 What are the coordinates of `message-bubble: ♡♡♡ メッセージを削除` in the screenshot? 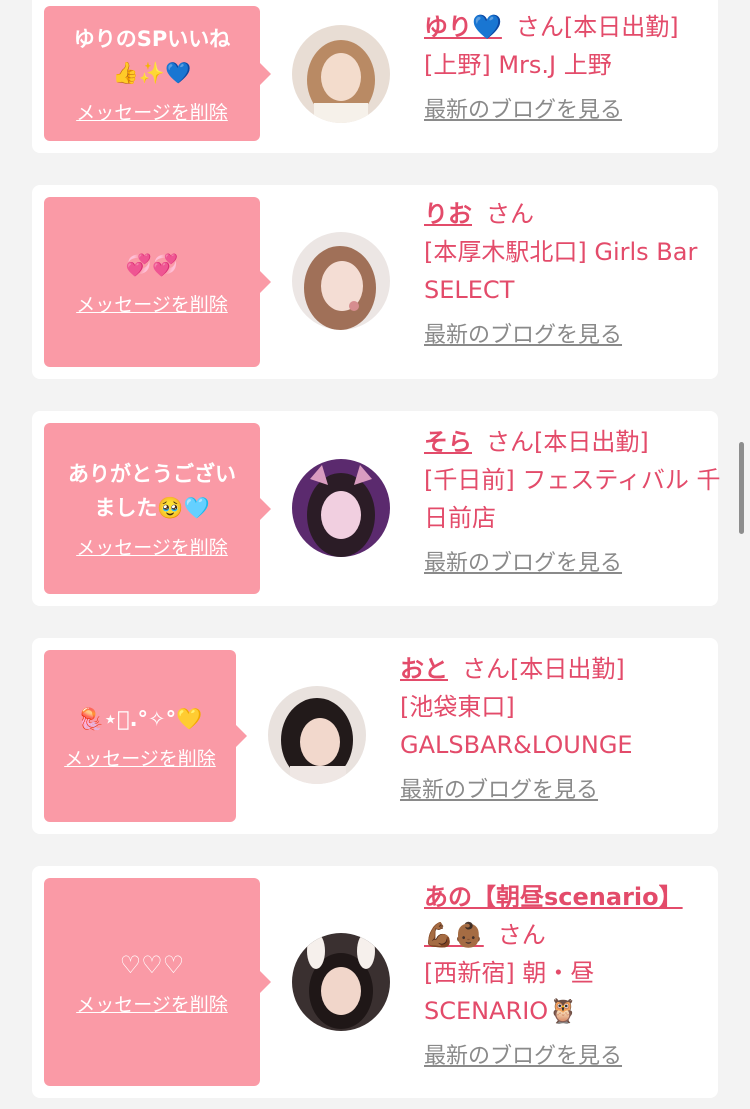 It's located at (157, 982).